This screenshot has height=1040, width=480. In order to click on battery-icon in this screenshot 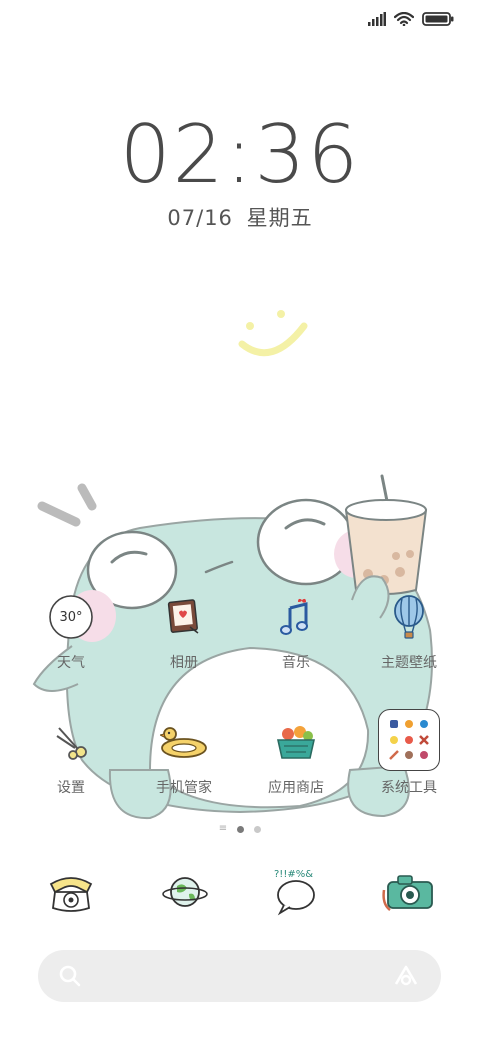, I will do `click(438, 19)`.